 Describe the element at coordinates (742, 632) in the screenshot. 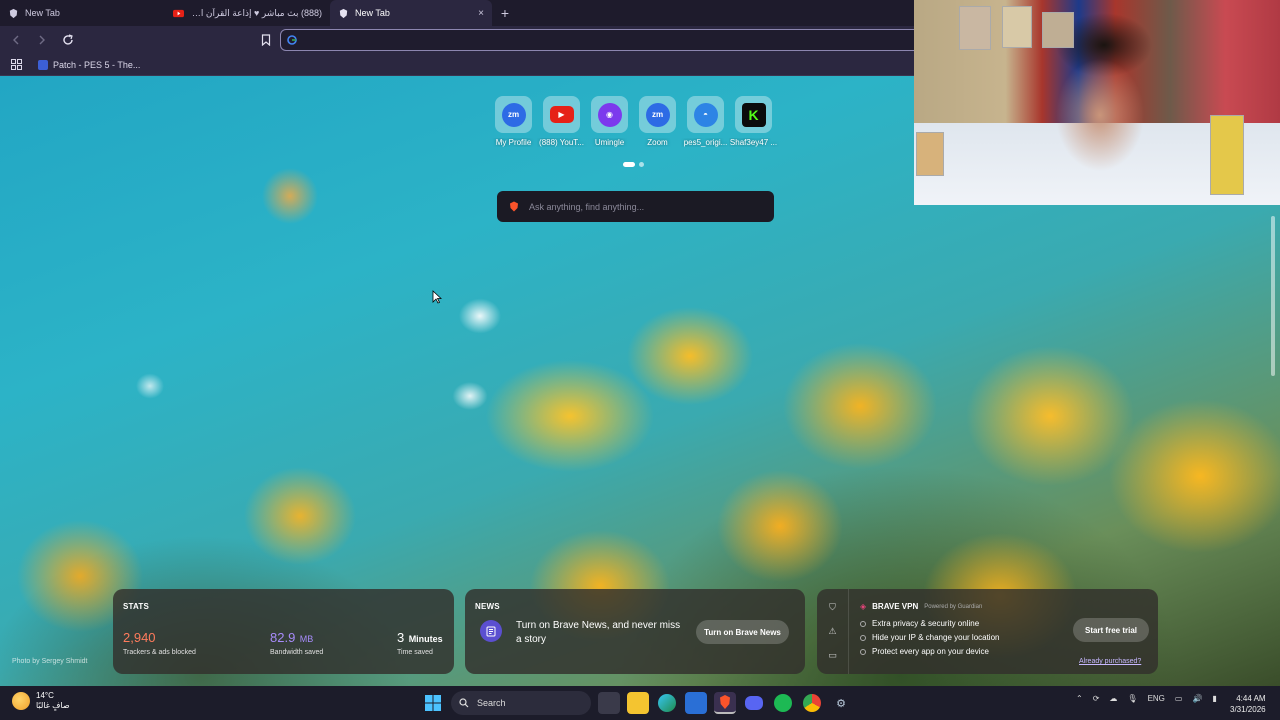

I see `turn-on-news-button: Turn on Brave News` at that location.